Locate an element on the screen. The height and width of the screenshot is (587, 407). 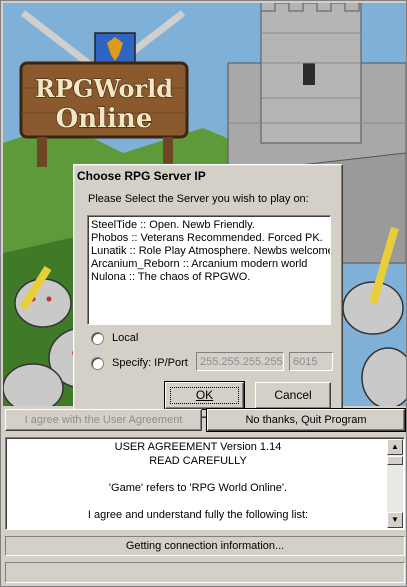
ok-button-label: OK is located at coordinates (204, 395).